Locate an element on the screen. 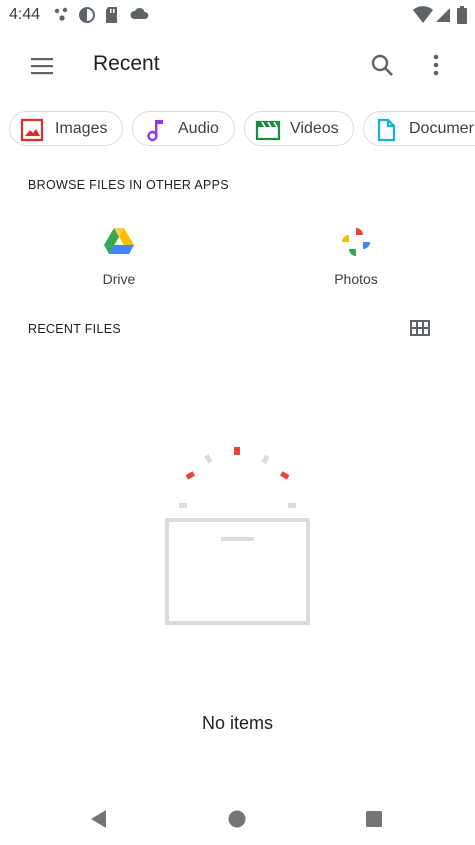 This screenshot has height=845, width=475. google-photos-icon is located at coordinates (356, 242).